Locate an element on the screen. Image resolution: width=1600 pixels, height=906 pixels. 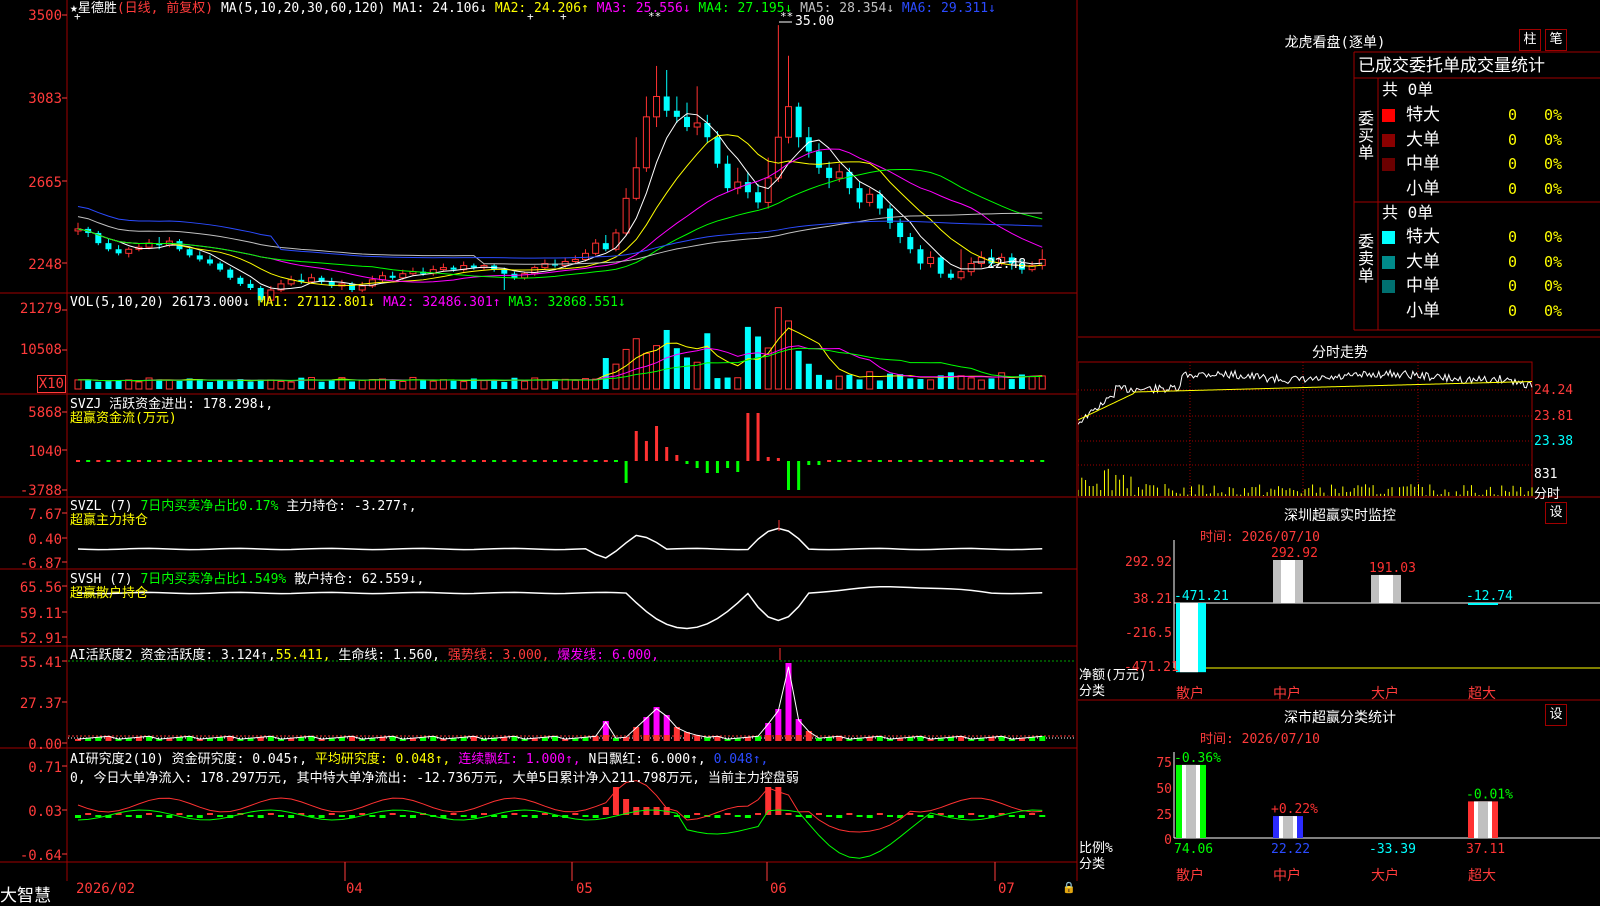
order-row: 中单 0 0% is located at coordinates (1490, 164).